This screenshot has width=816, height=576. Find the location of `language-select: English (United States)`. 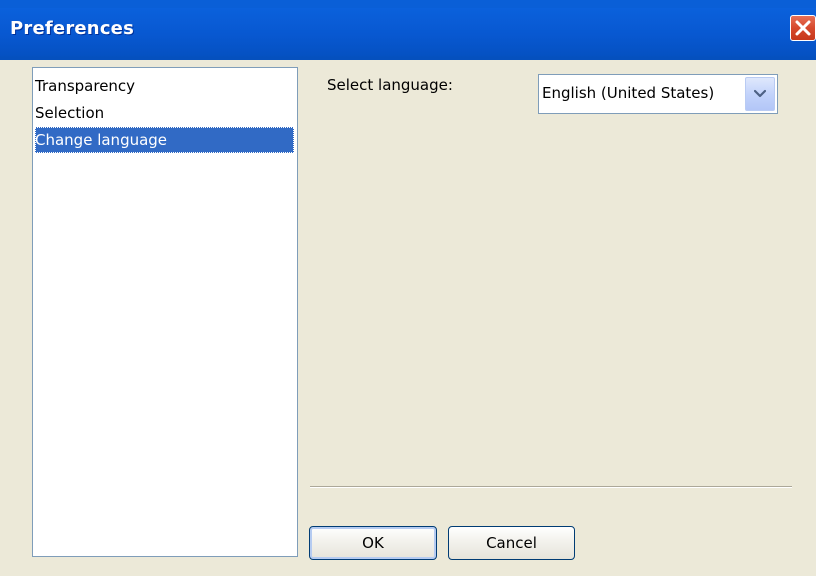

language-select: English (United States) is located at coordinates (658, 94).